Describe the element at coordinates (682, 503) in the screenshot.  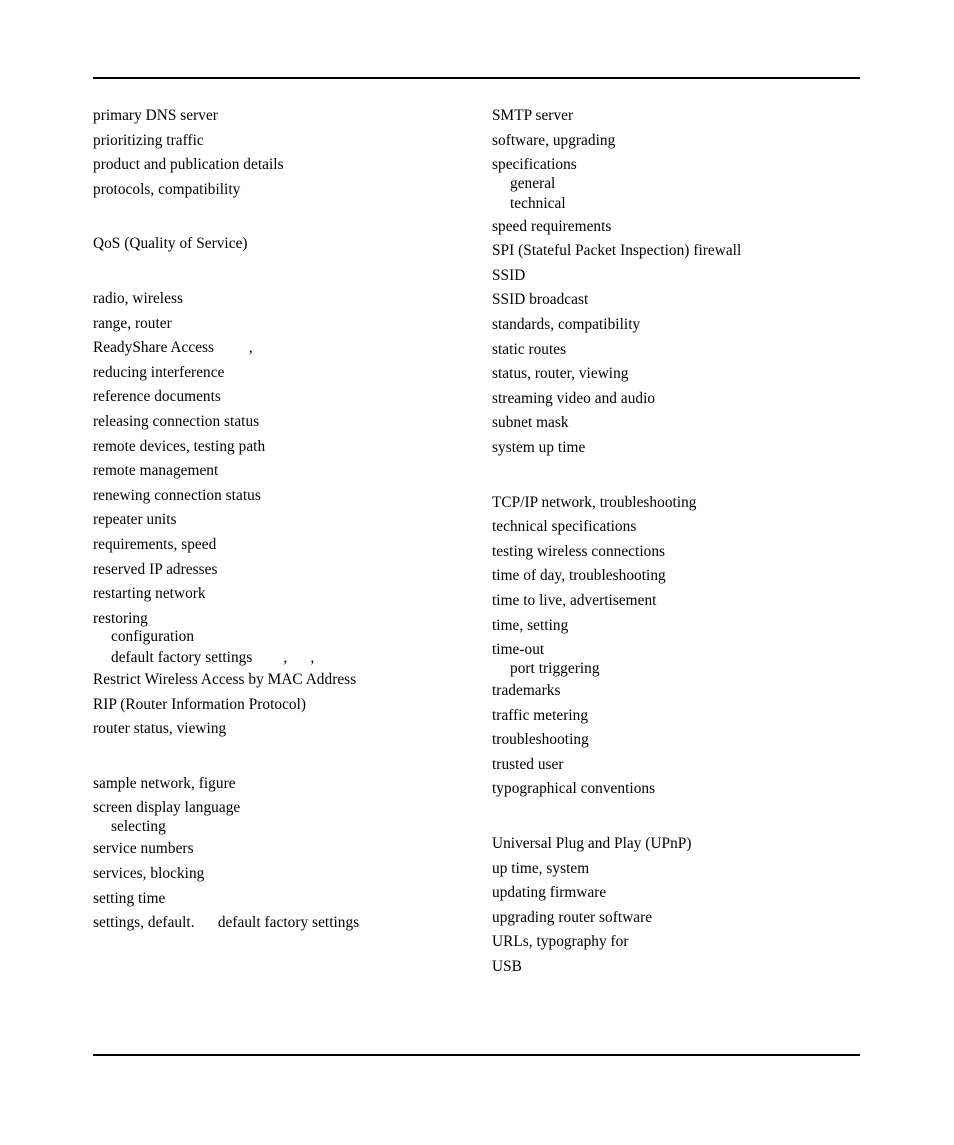
I see `index-entry: TCP/IP network, troubleshooting` at that location.